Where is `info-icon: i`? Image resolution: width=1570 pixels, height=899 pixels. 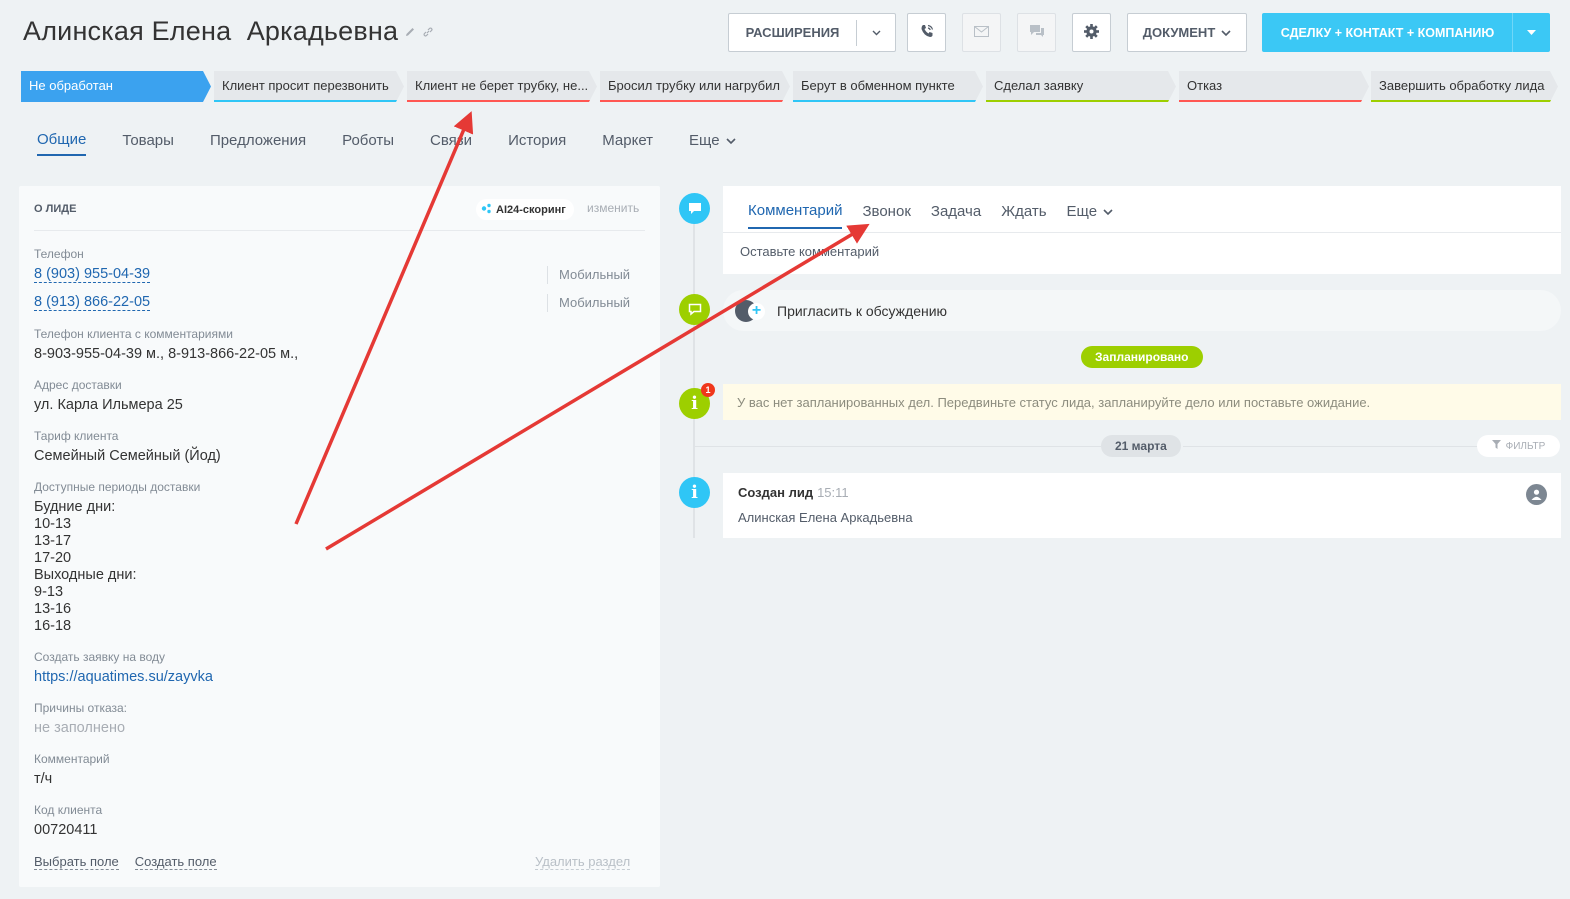 info-icon: i is located at coordinates (694, 492).